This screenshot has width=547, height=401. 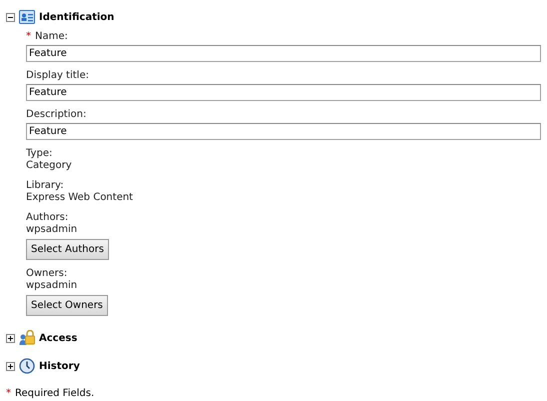 I want to click on field-value: Category, so click(x=49, y=166).